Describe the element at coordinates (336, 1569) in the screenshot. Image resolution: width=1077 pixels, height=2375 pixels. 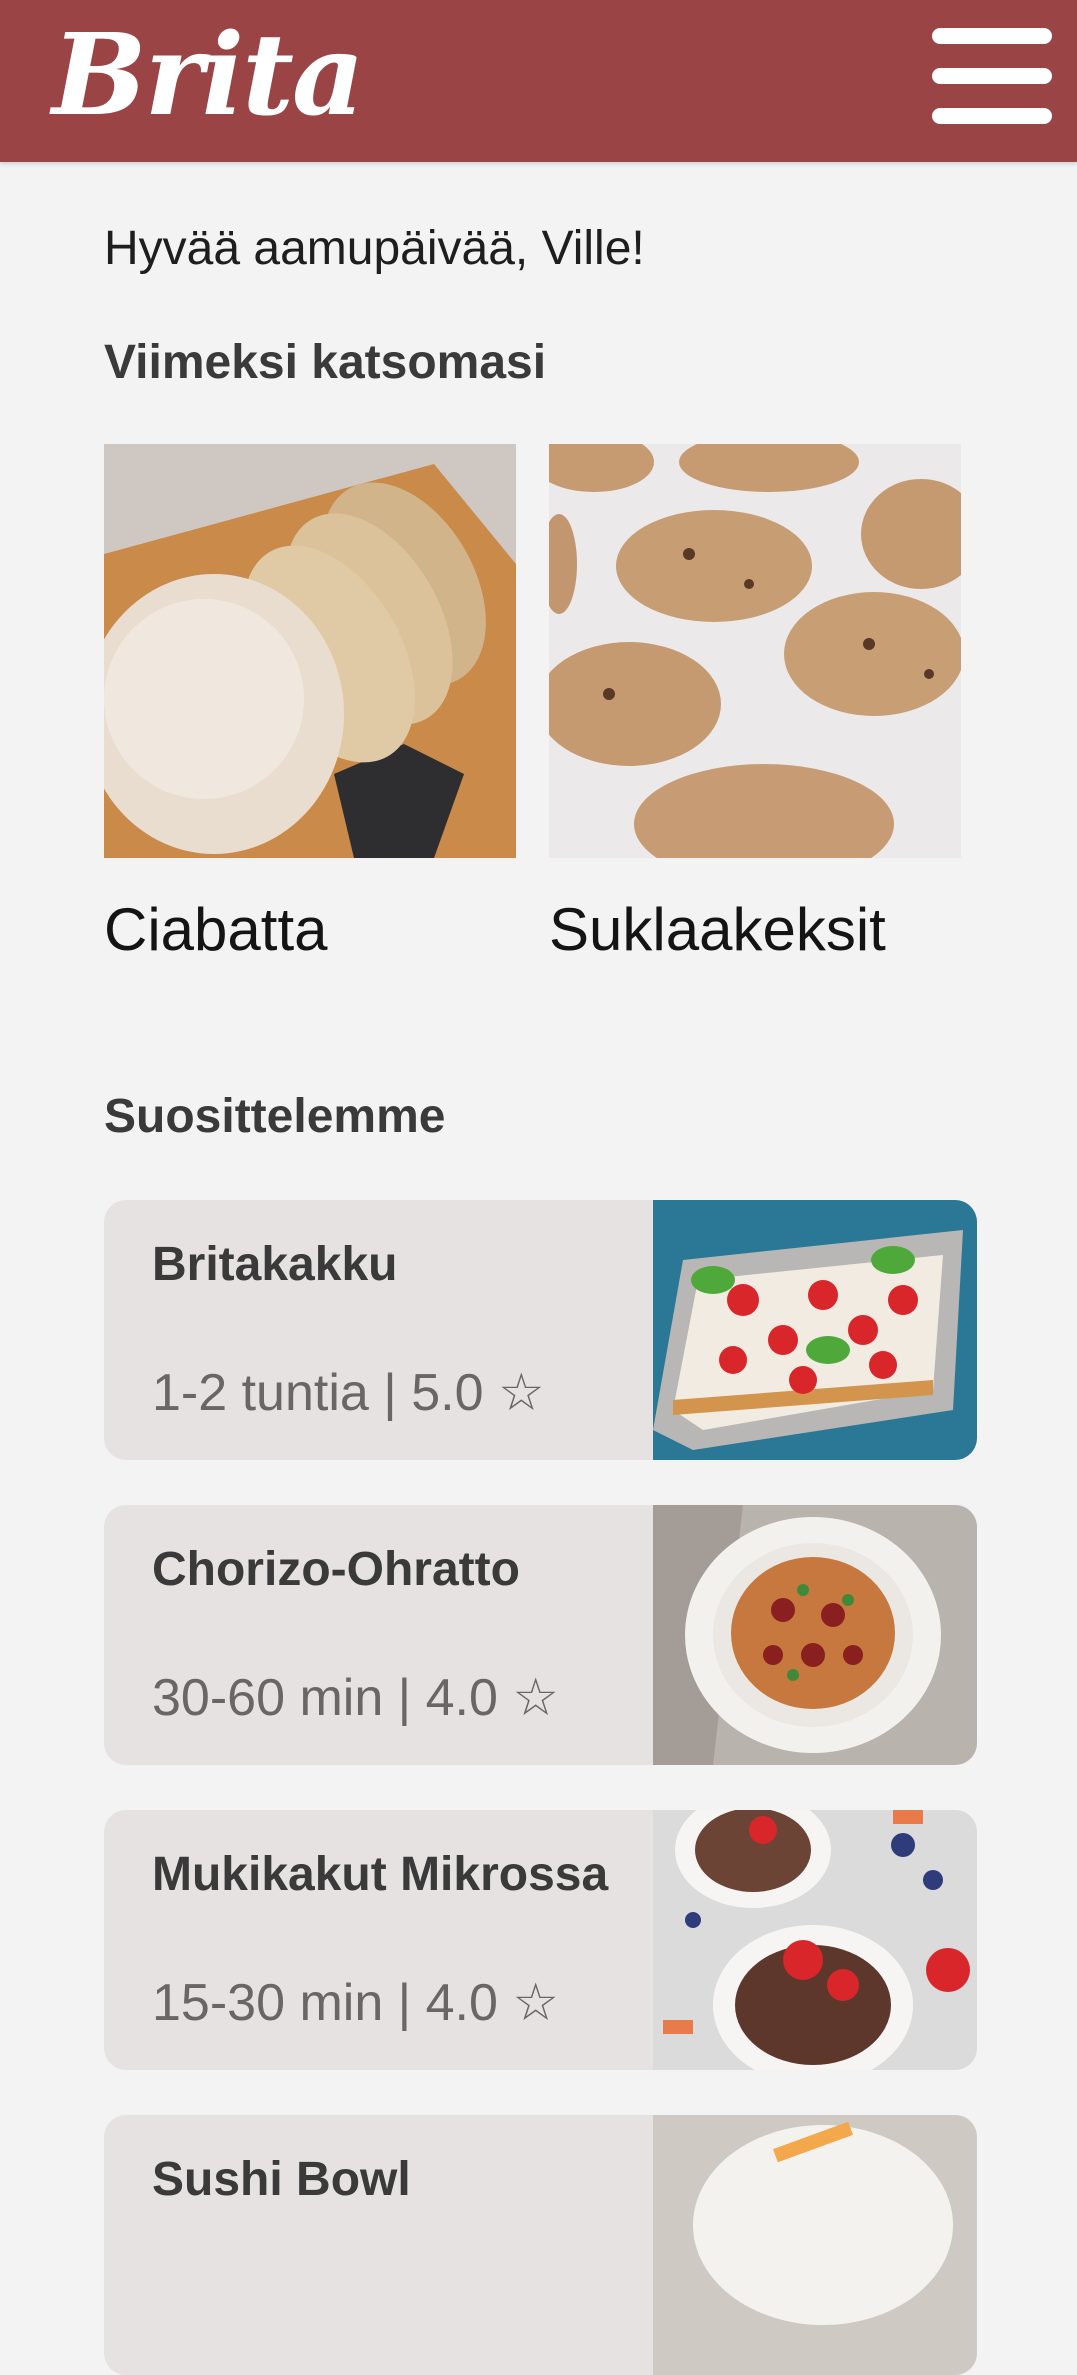
I see `recipe-title: Chorizo-Ohratto` at that location.